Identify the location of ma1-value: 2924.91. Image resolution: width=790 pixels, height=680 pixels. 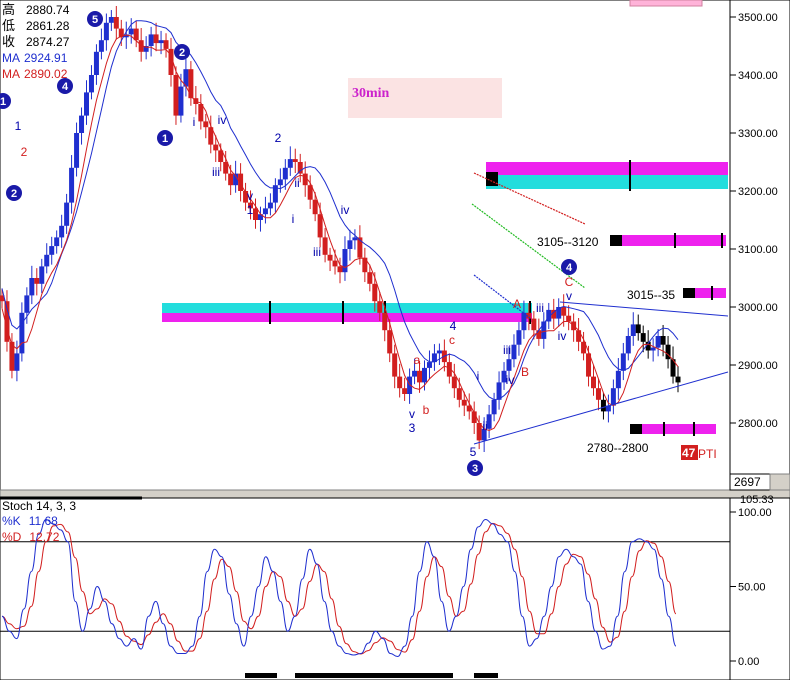
(46, 58).